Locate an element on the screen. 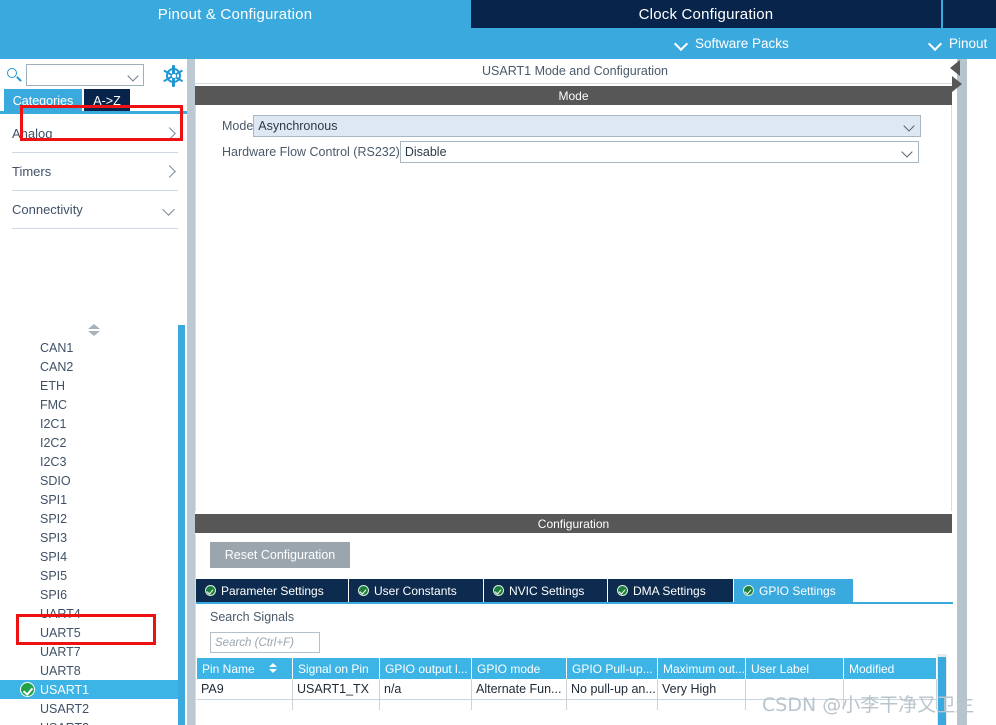 The width and height of the screenshot is (996, 725). sidebar-item-can2: CAN2 is located at coordinates (89, 366).